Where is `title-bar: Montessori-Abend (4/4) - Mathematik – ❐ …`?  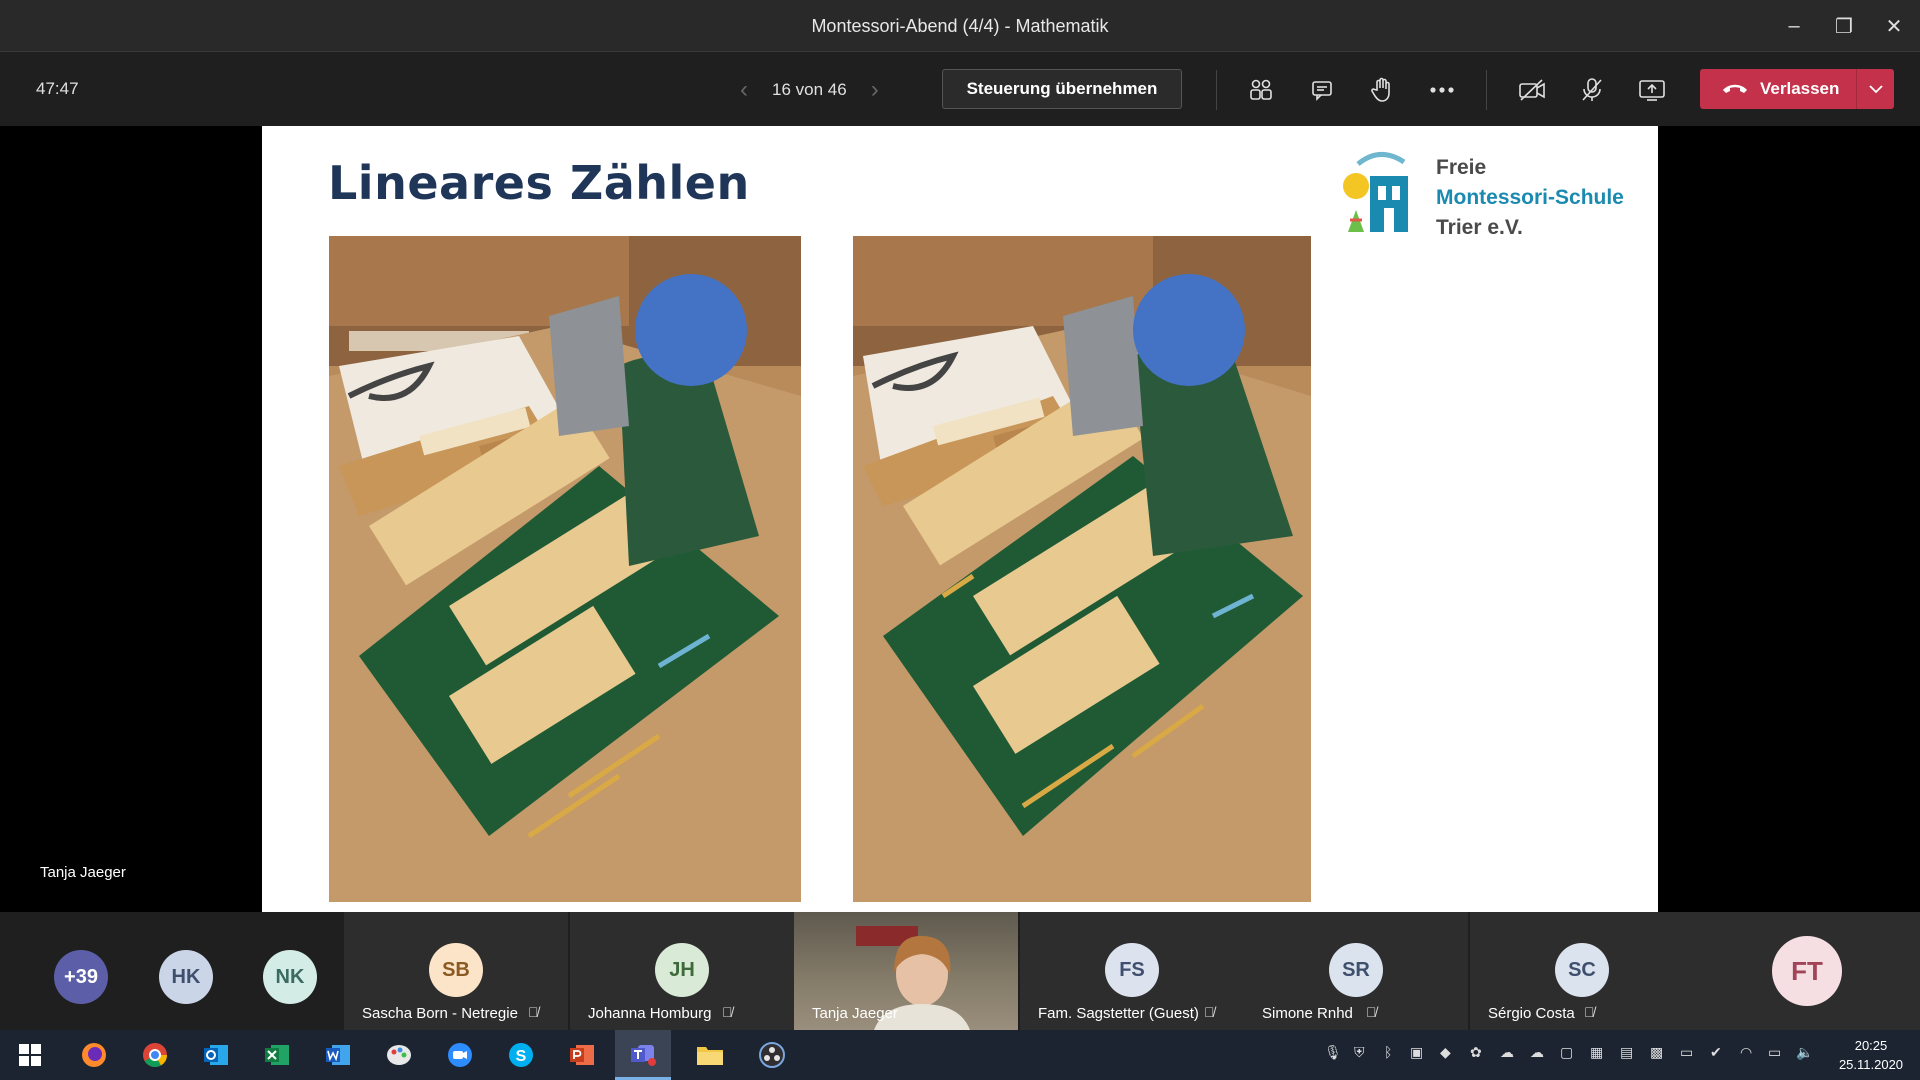 title-bar: Montessori-Abend (4/4) - Mathematik – ❐ … is located at coordinates (960, 26).